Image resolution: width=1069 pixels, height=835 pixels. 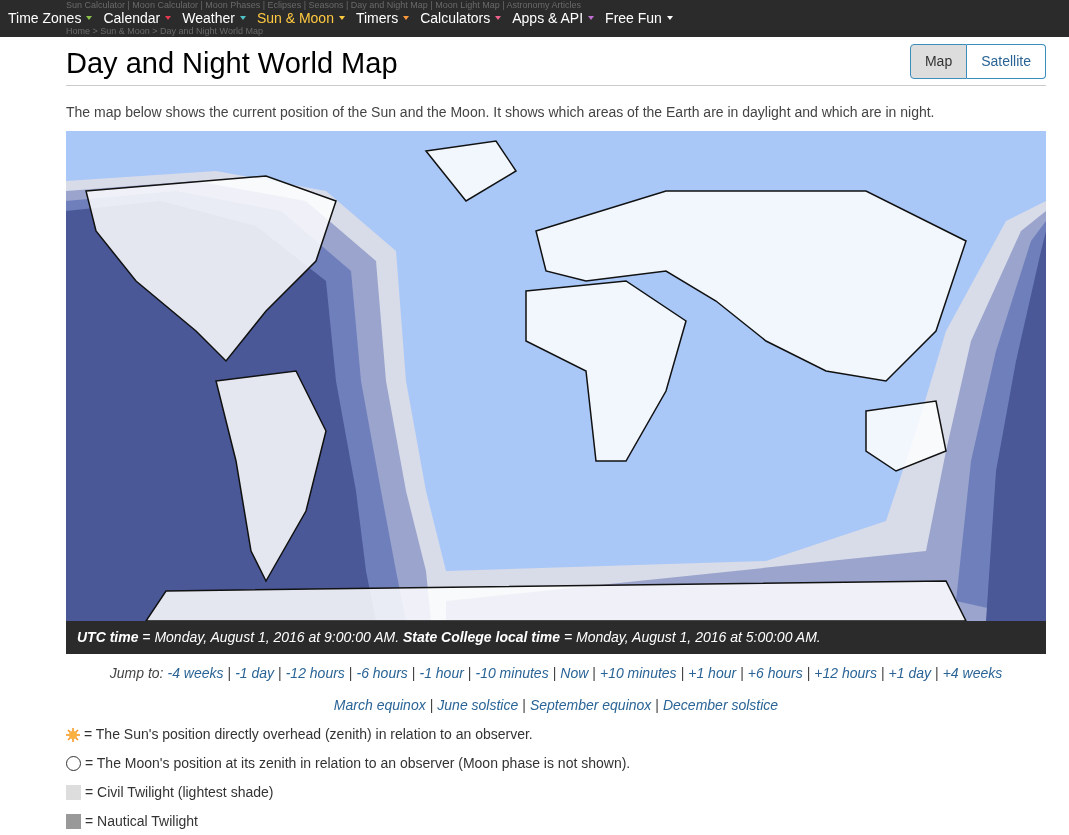 I want to click on time-link: March equinox, so click(x=379, y=705).